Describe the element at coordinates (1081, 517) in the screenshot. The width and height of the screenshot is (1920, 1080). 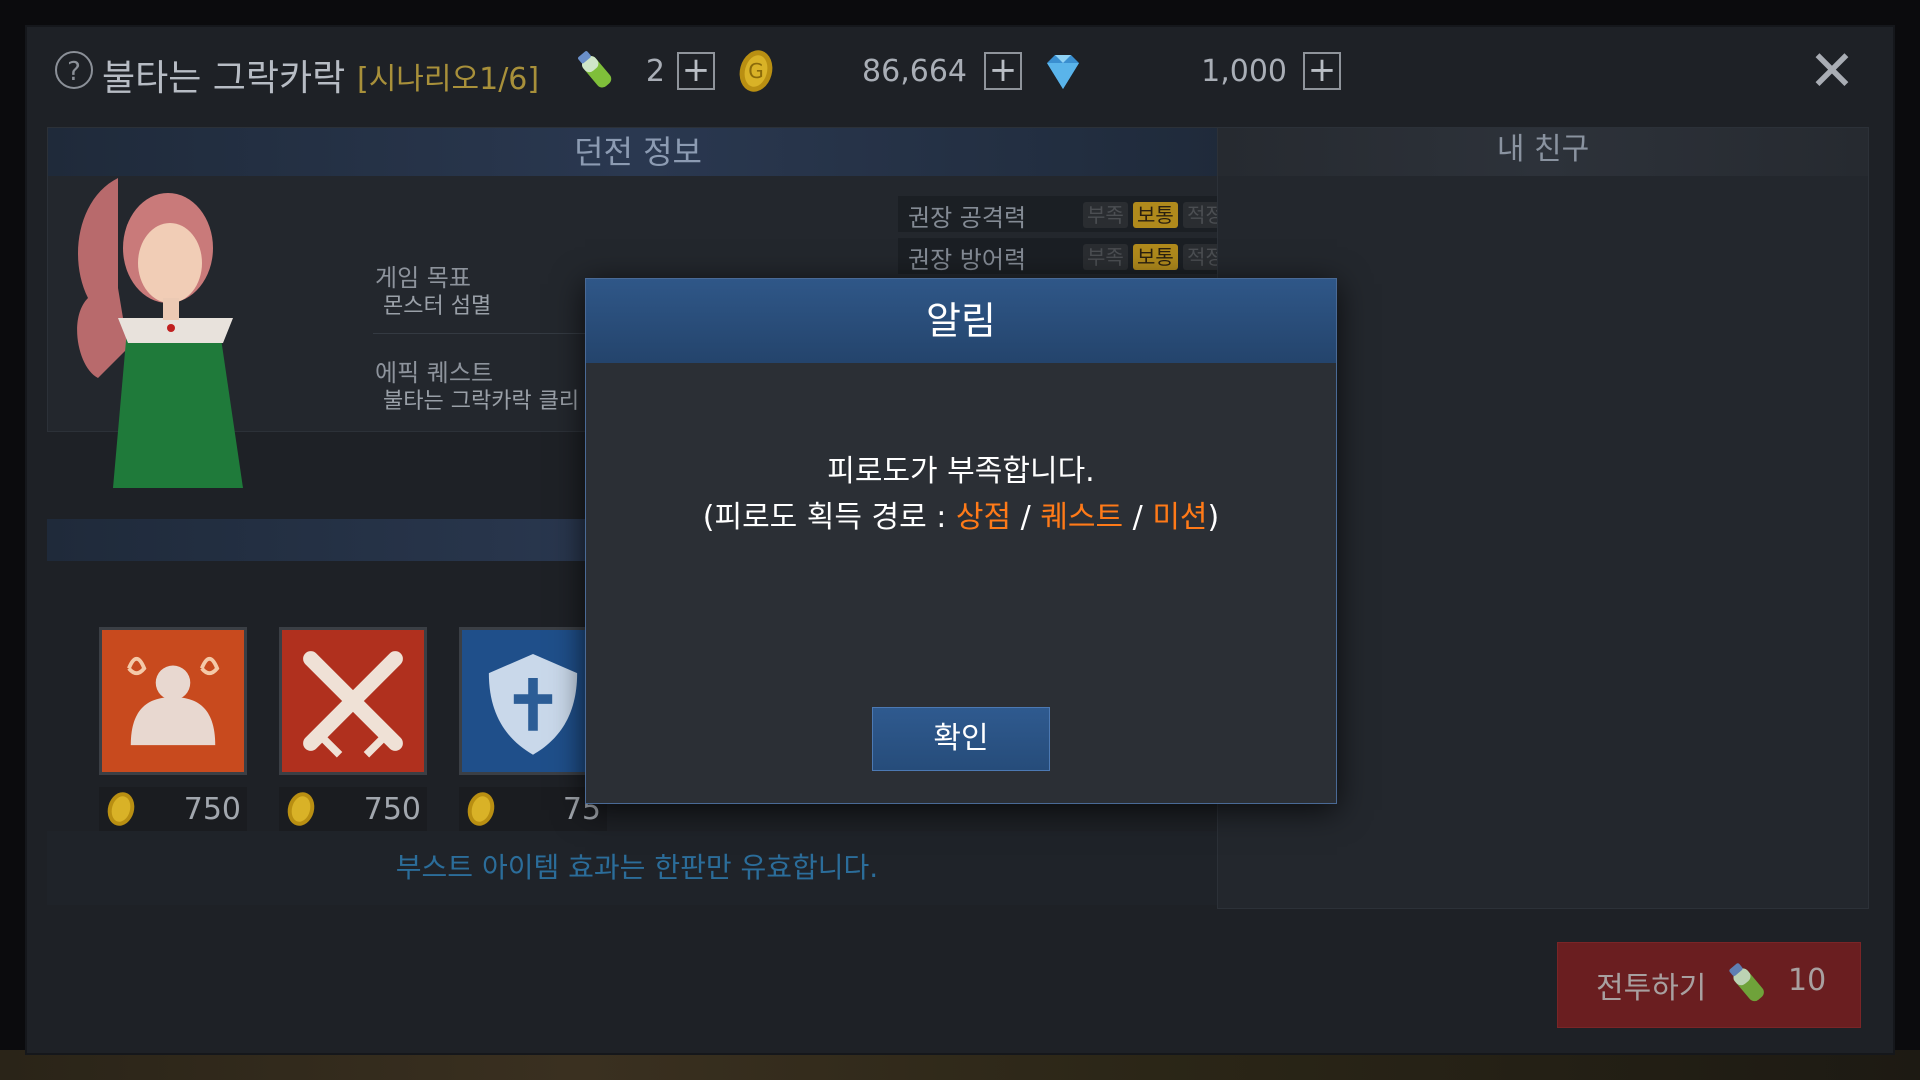
I see `route-quest-link: 퀘스트` at that location.